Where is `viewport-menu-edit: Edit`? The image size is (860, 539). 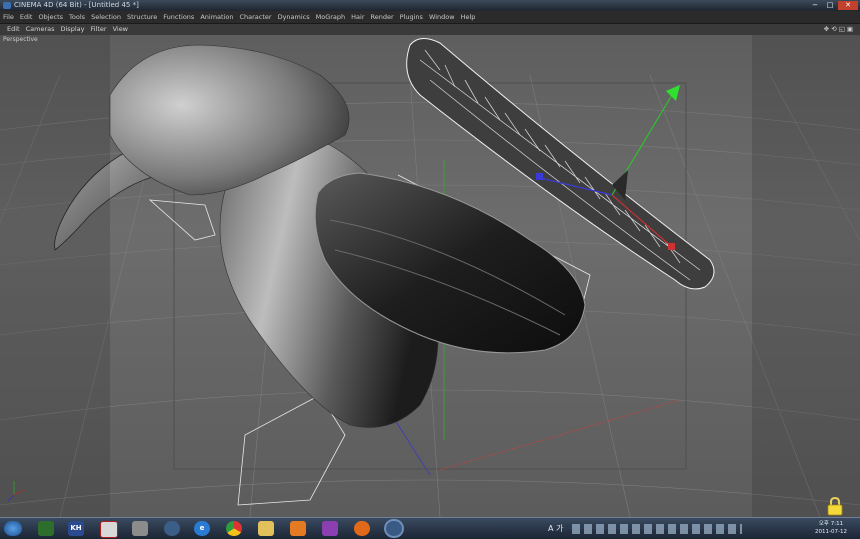 viewport-menu-edit: Edit is located at coordinates (13, 29).